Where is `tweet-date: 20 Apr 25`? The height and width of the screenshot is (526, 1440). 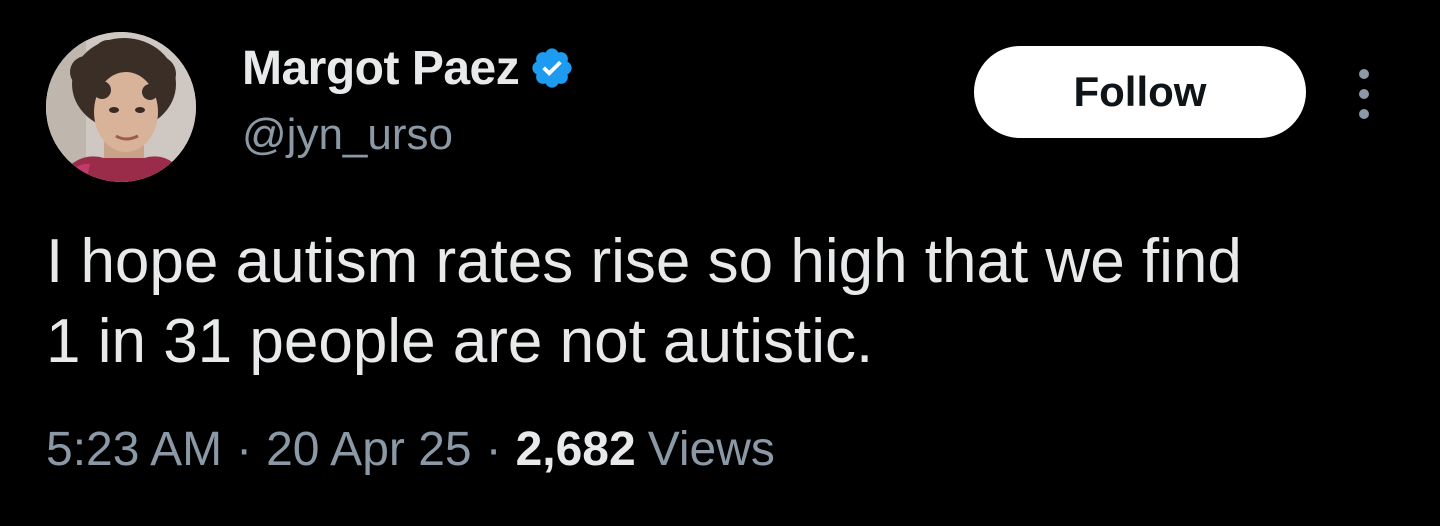
tweet-date: 20 Apr 25 is located at coordinates (369, 449).